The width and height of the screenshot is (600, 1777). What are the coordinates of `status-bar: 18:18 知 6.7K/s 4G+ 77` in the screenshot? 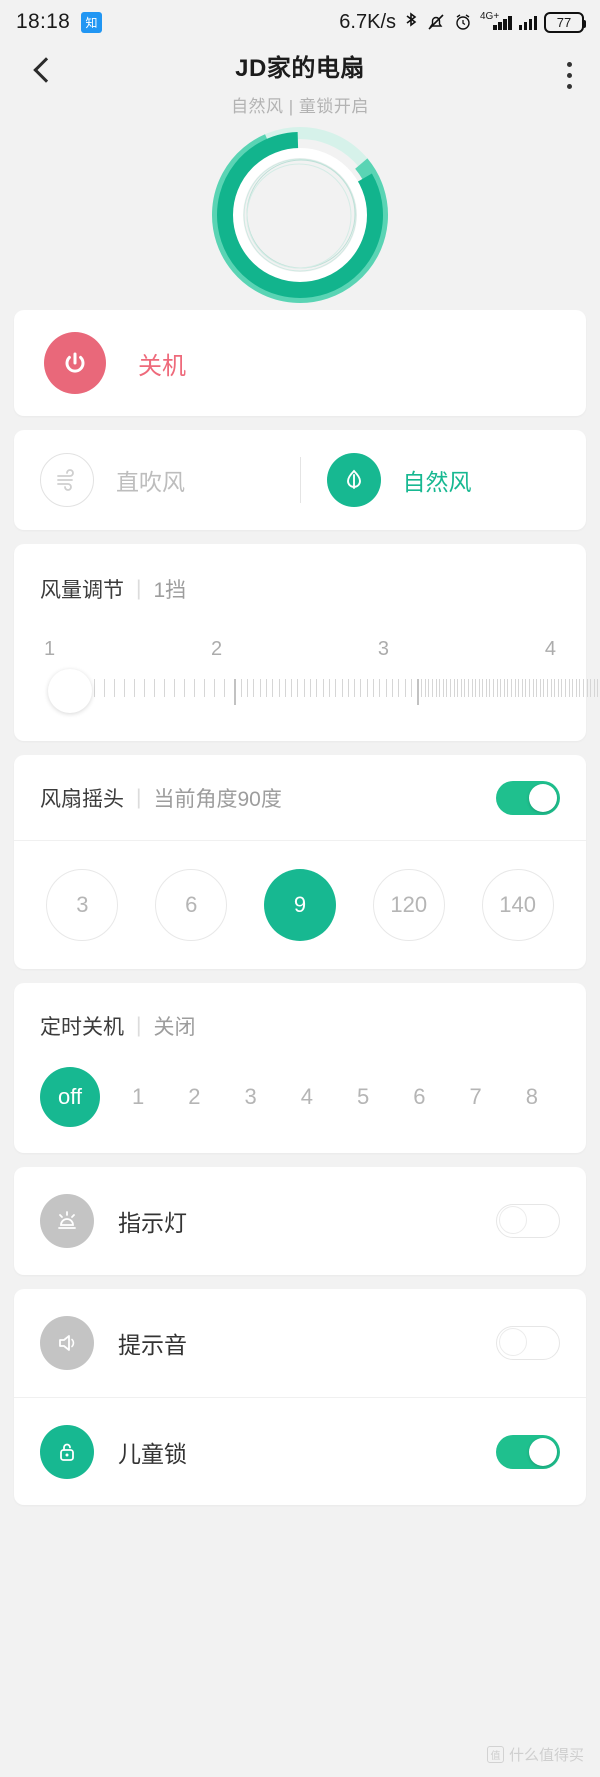 It's located at (300, 22).